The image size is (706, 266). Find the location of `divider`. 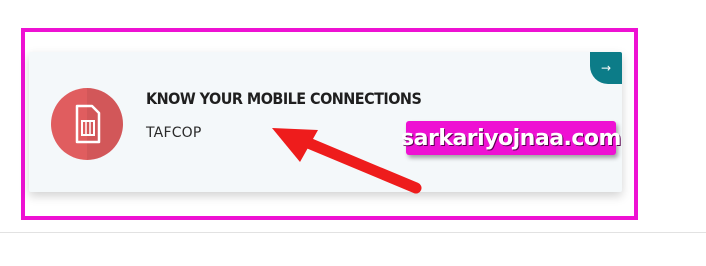

divider is located at coordinates (353, 232).